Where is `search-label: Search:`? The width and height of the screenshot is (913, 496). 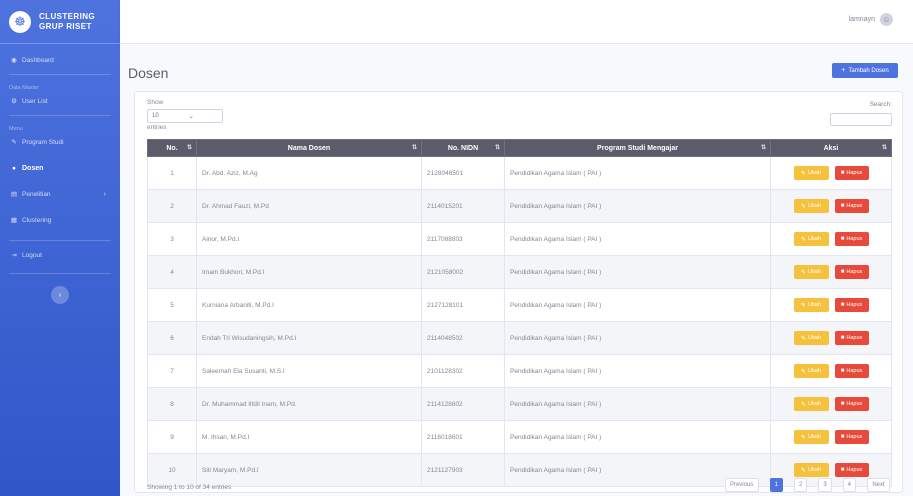
search-label: Search: is located at coordinates (880, 104).